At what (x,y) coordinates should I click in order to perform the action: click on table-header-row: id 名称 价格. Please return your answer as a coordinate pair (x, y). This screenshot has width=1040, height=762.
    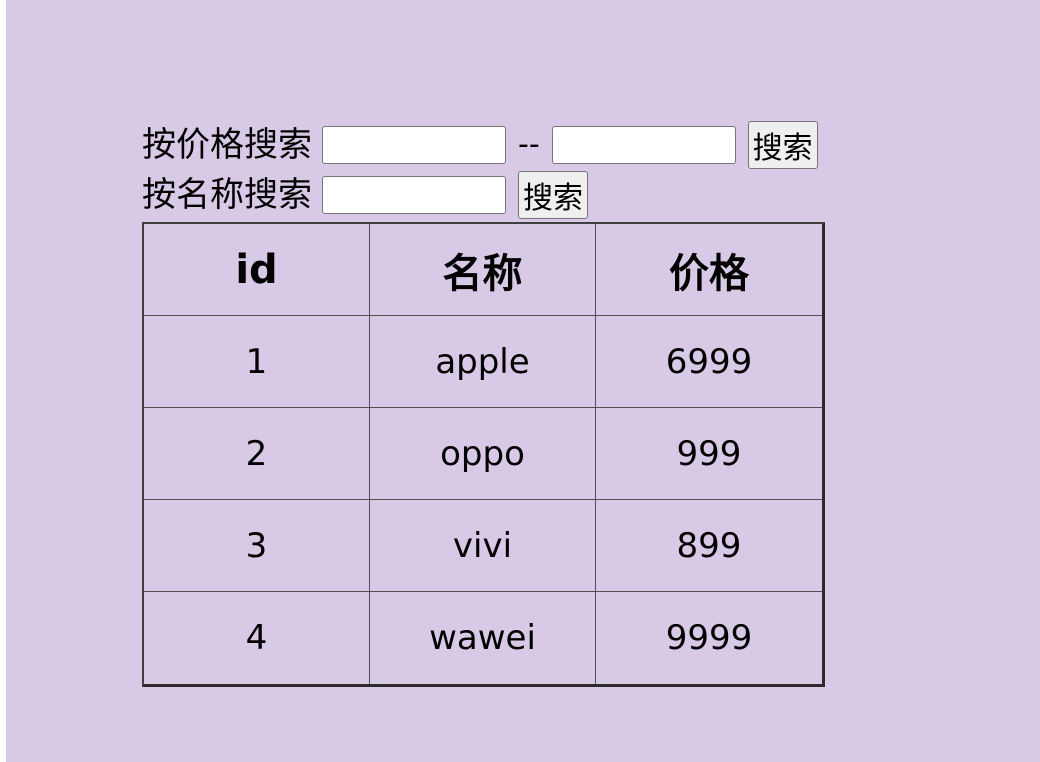
    Looking at the image, I should click on (483, 270).